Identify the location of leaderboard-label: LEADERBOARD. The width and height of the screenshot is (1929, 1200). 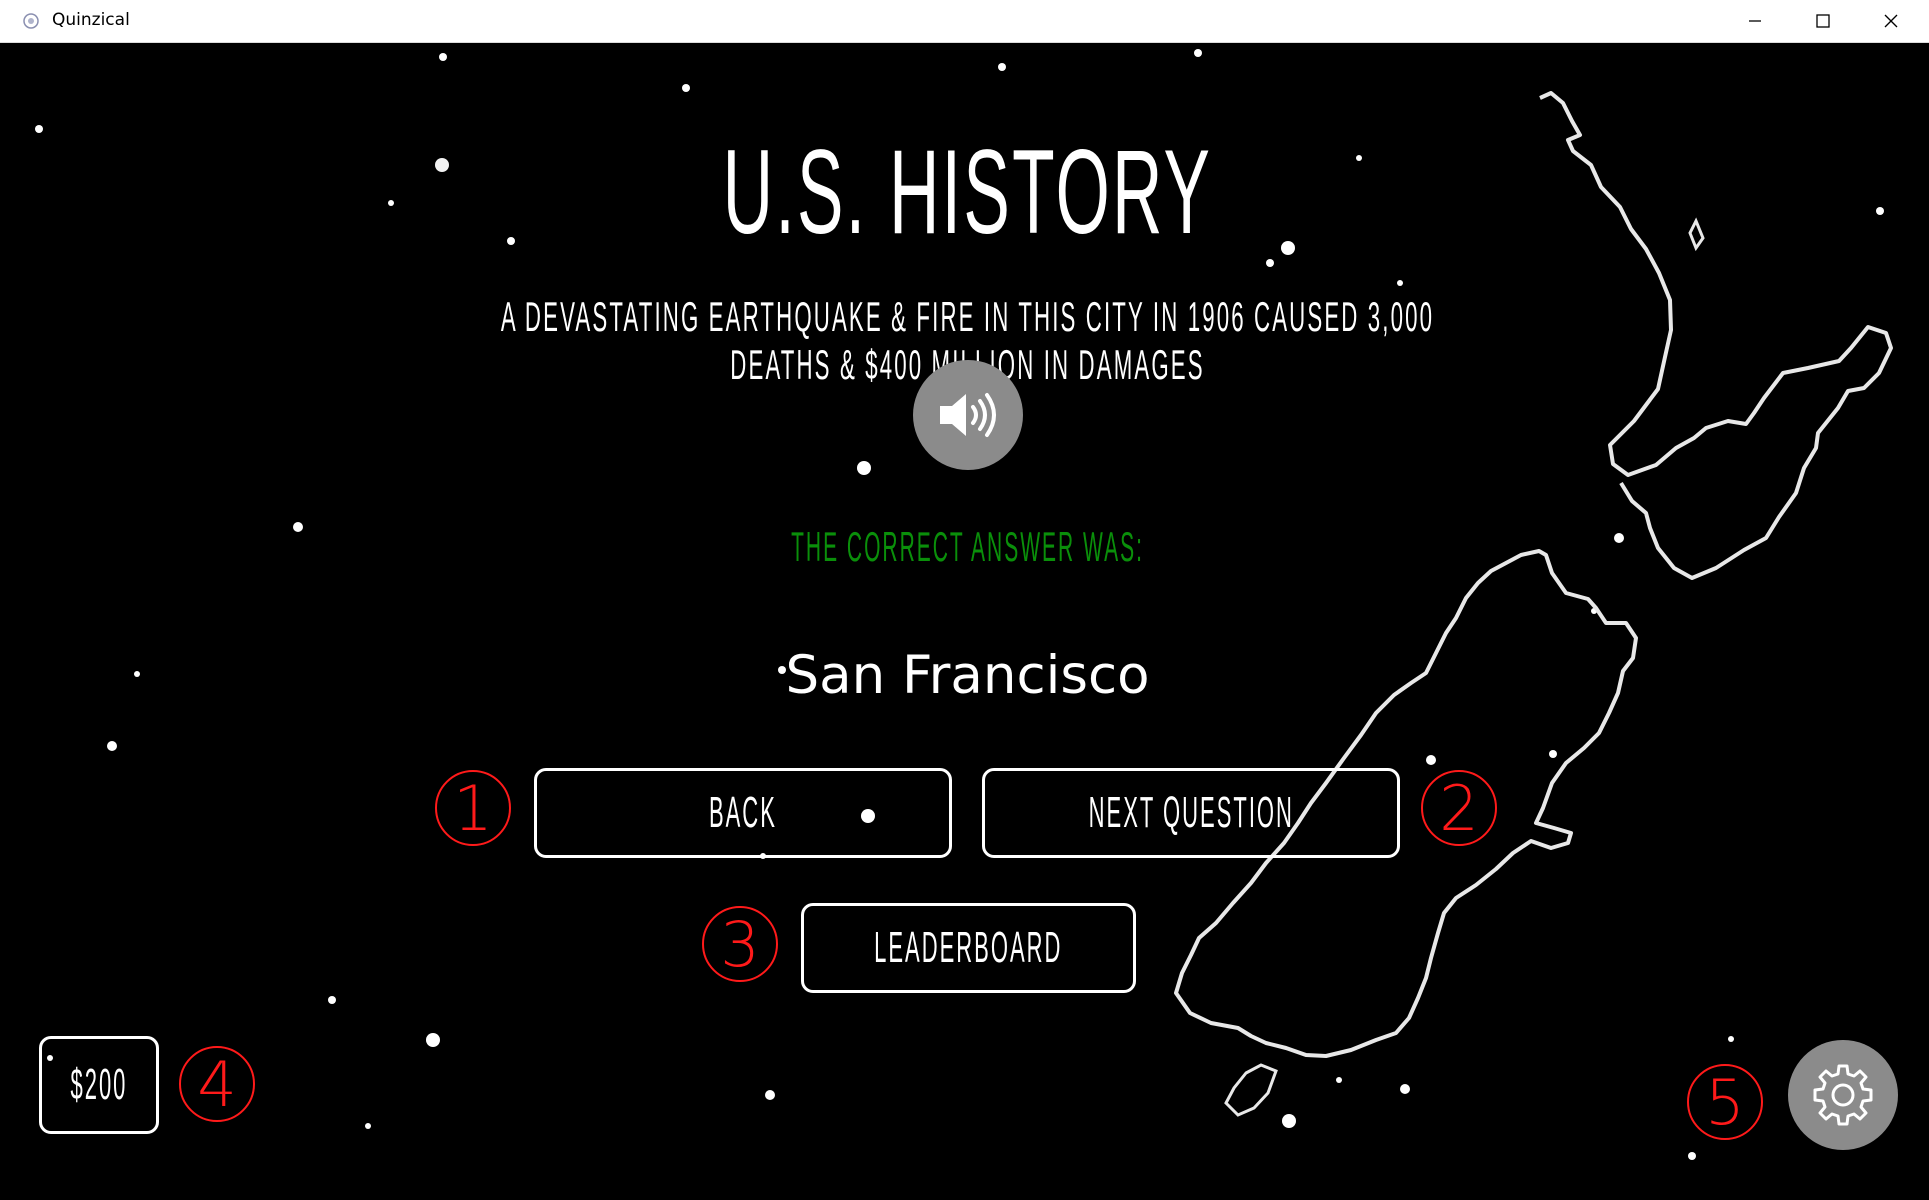
(968, 947).